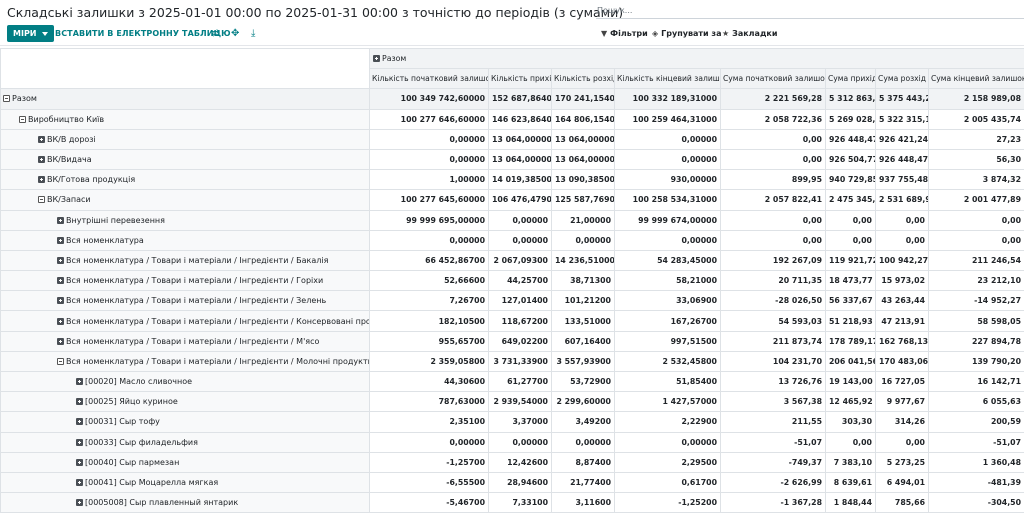 This screenshot has width=1024, height=514. I want to click on cell-value: 56,30, so click(975, 159).